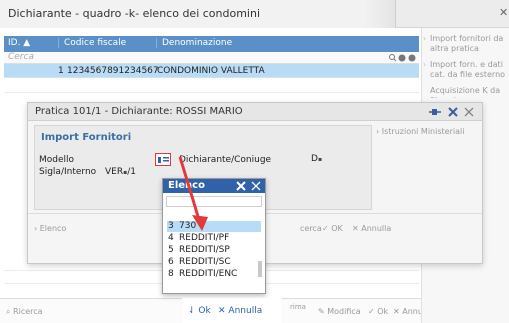 This screenshot has height=323, width=509. Describe the element at coordinates (504, 13) in the screenshot. I see `main-window-close-icon: ✕` at that location.